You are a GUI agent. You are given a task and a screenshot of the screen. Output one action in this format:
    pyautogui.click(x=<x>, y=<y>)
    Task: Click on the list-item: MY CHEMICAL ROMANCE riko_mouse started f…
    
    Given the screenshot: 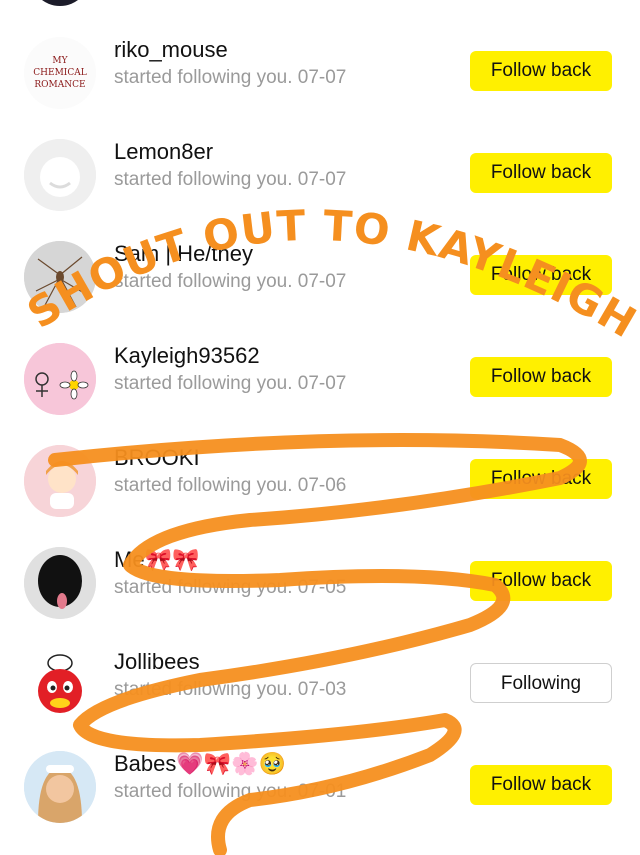 What is the action you would take?
    pyautogui.click(x=320, y=88)
    